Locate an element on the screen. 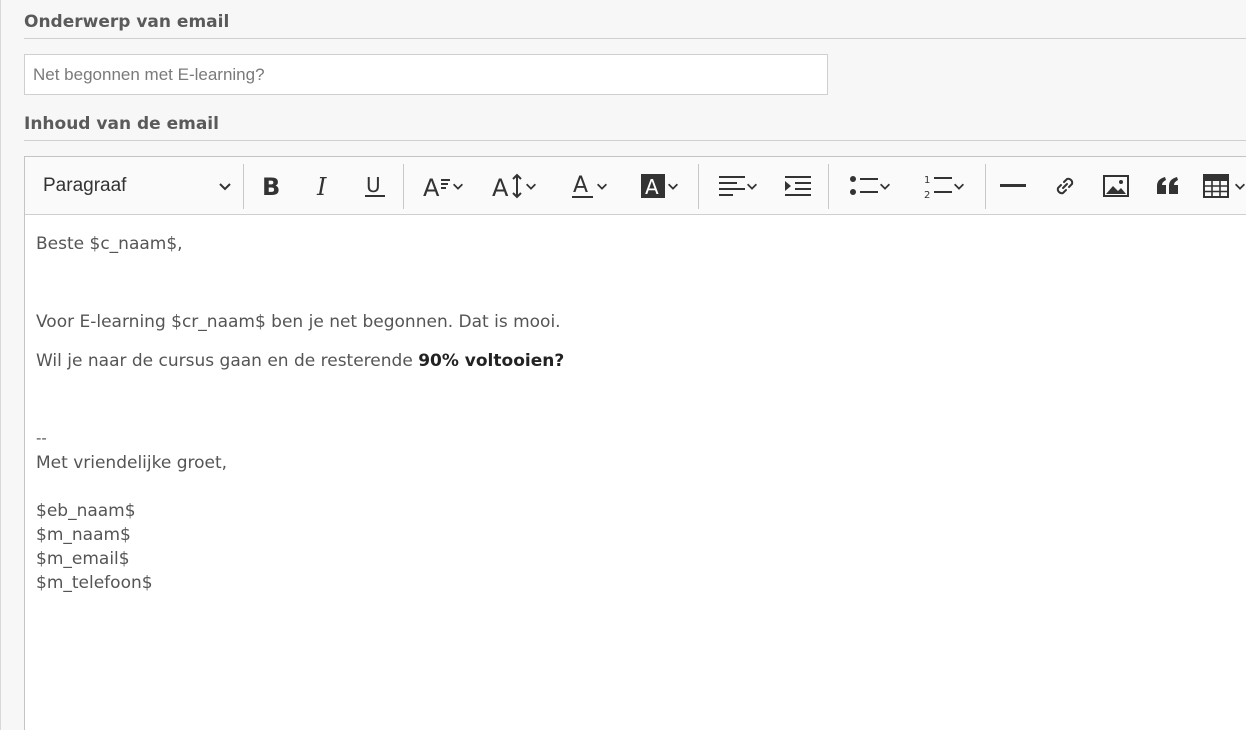 Image resolution: width=1246 pixels, height=730 pixels. subject-input is located at coordinates (426, 74).